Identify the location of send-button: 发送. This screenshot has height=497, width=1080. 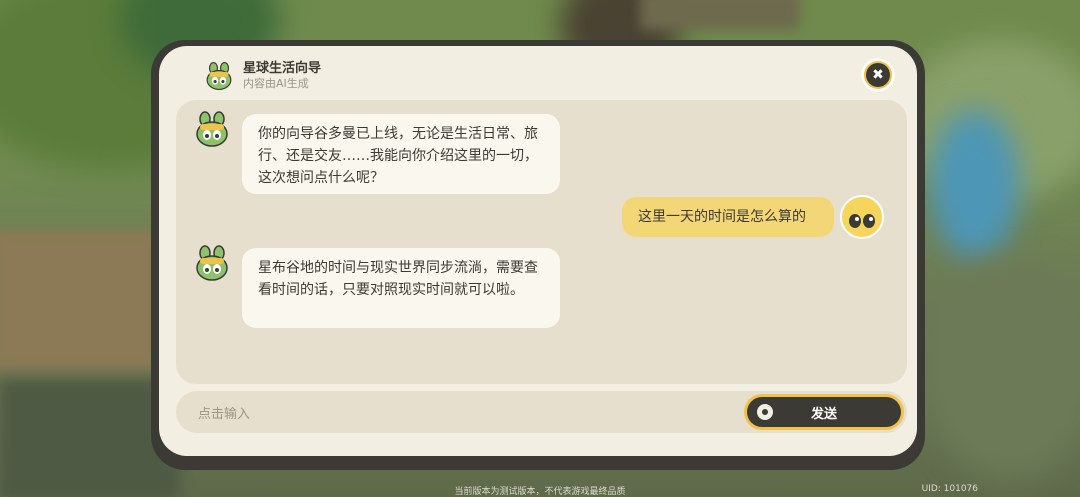
(824, 412).